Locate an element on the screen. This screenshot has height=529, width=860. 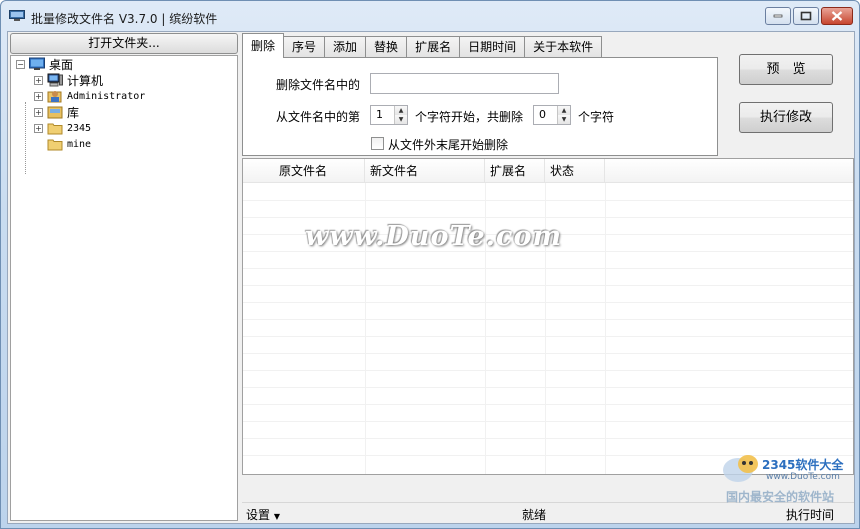
tab-replace: 替换 is located at coordinates (386, 47).